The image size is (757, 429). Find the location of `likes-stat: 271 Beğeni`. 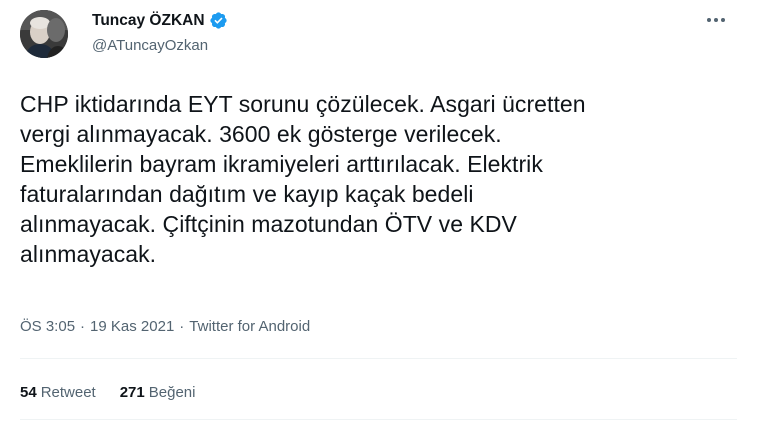

likes-stat: 271 Beğeni is located at coordinates (158, 392).